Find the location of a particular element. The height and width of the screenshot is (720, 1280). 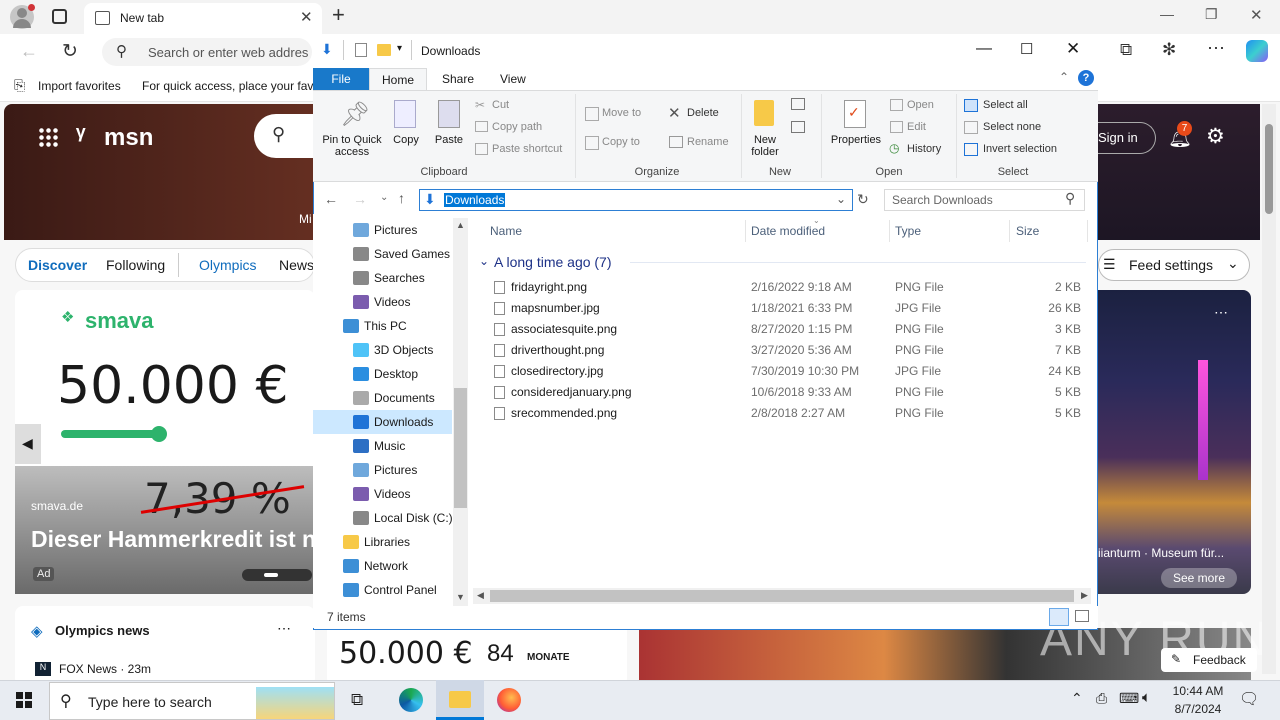

collections-icon: ⧉ is located at coordinates (1126, 50).